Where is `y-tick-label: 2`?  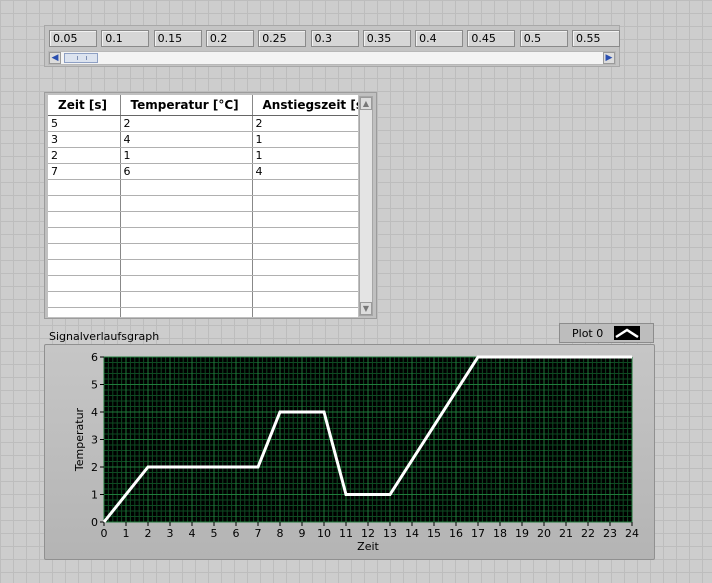 y-tick-label: 2 is located at coordinates (94, 467).